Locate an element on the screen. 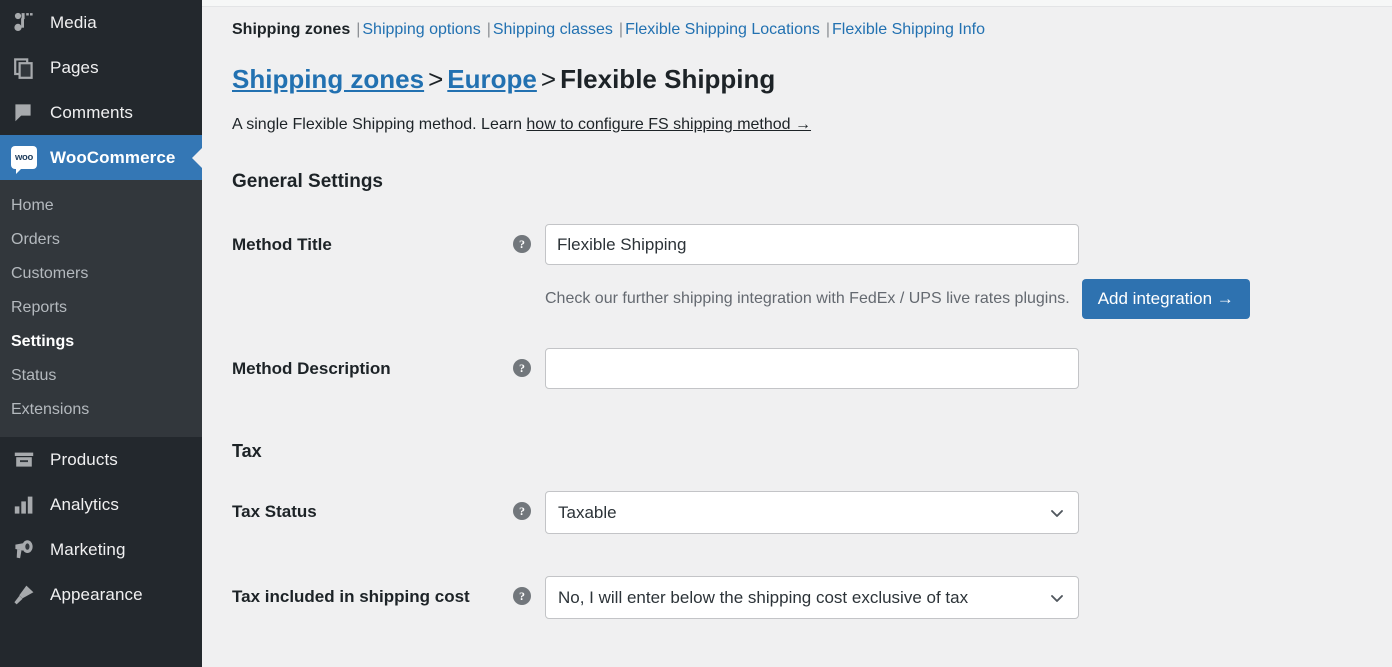 The image size is (1392, 667). active-pointer-arrow-icon is located at coordinates (197, 157).